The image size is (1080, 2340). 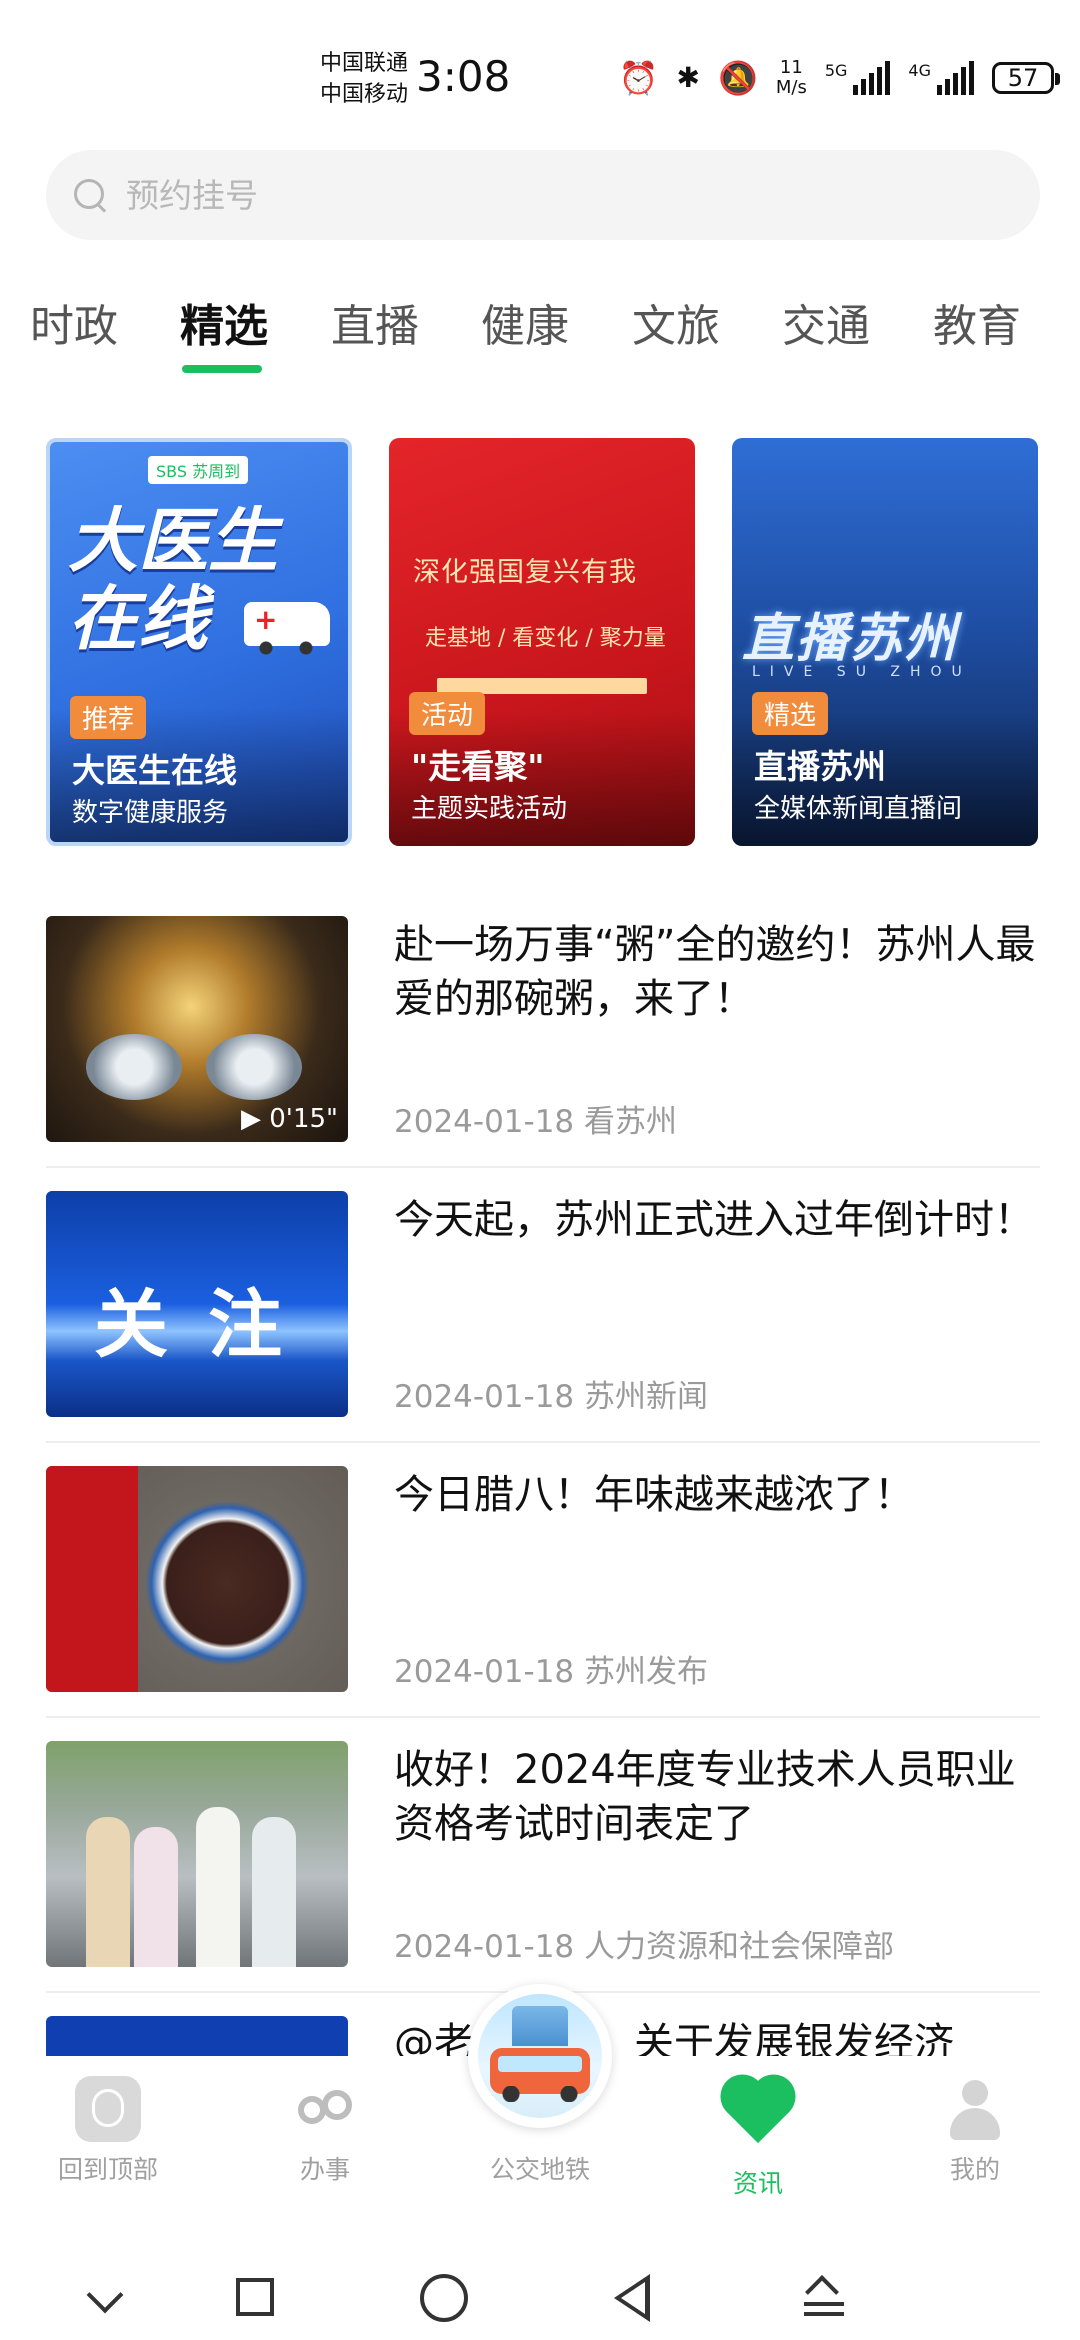 I want to click on search-icon, so click(x=90, y=195).